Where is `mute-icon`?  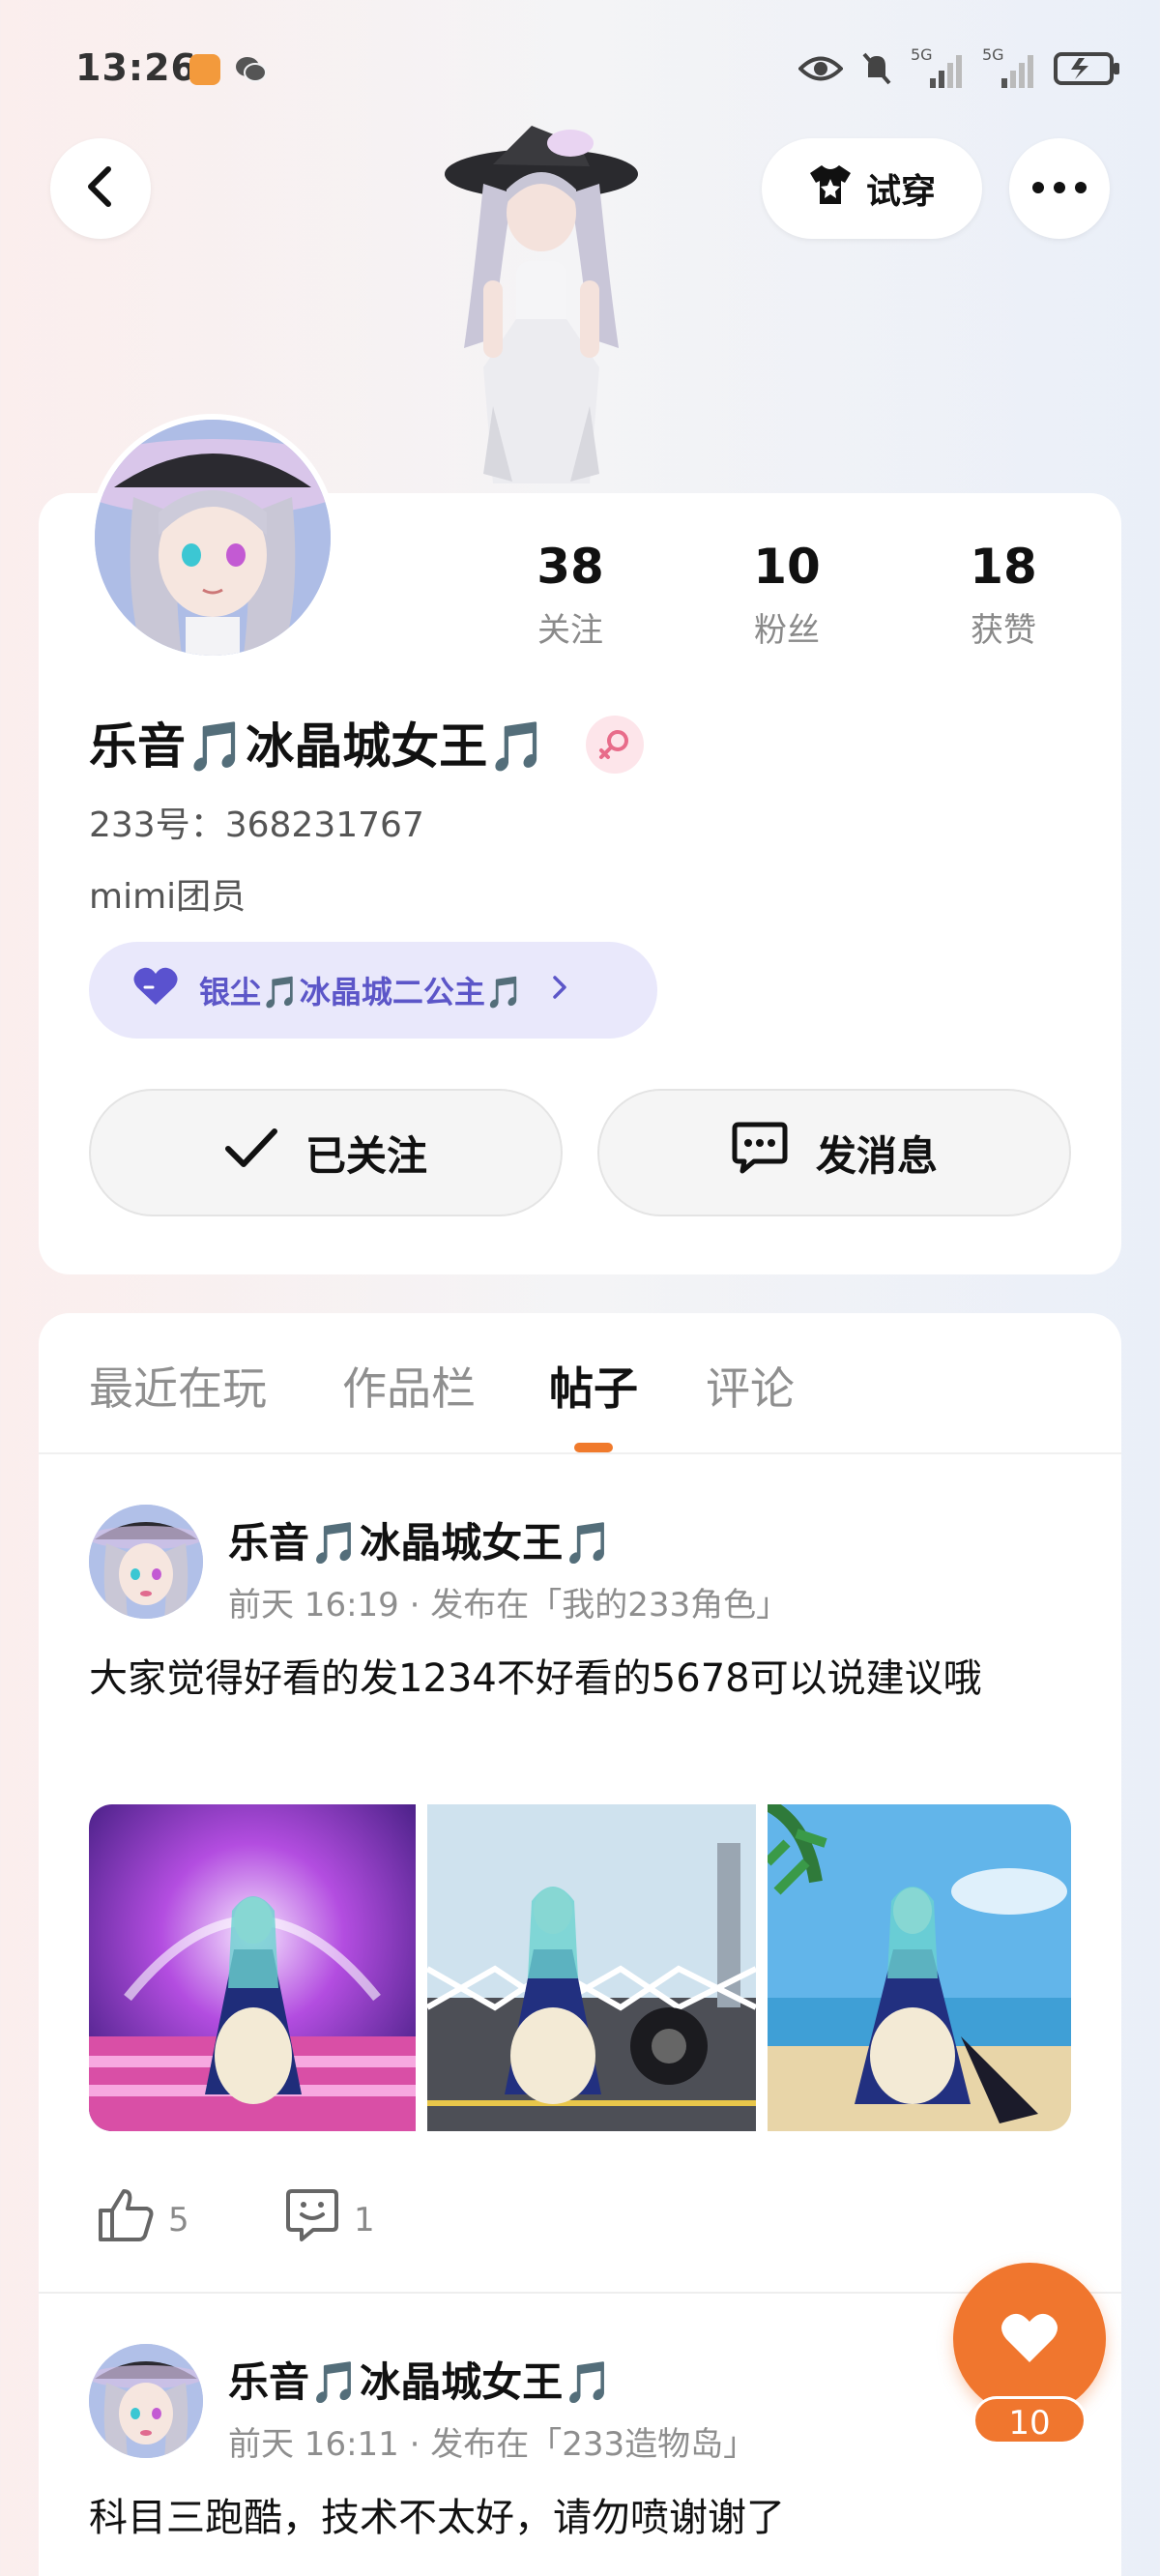
mute-icon is located at coordinates (876, 70).